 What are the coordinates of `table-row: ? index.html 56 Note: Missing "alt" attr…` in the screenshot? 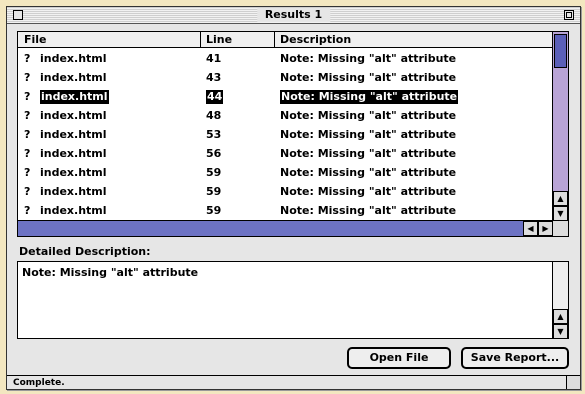 It's located at (285, 153).